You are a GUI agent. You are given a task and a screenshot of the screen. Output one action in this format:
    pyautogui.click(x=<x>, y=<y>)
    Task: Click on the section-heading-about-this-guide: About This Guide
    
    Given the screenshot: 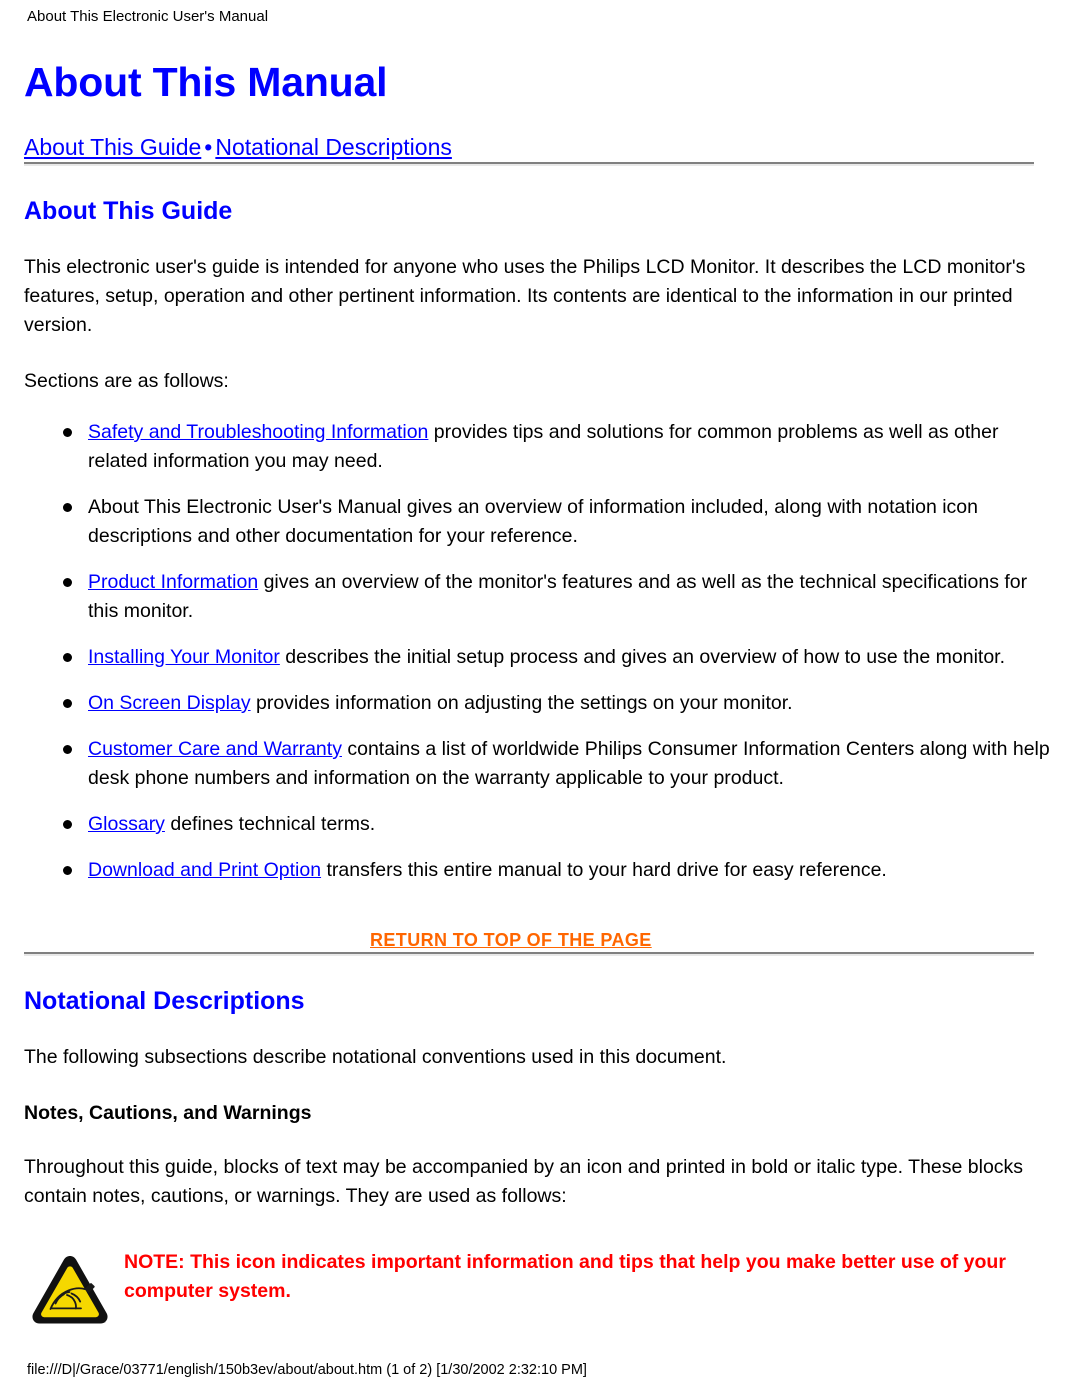 What is the action you would take?
    pyautogui.click(x=128, y=211)
    